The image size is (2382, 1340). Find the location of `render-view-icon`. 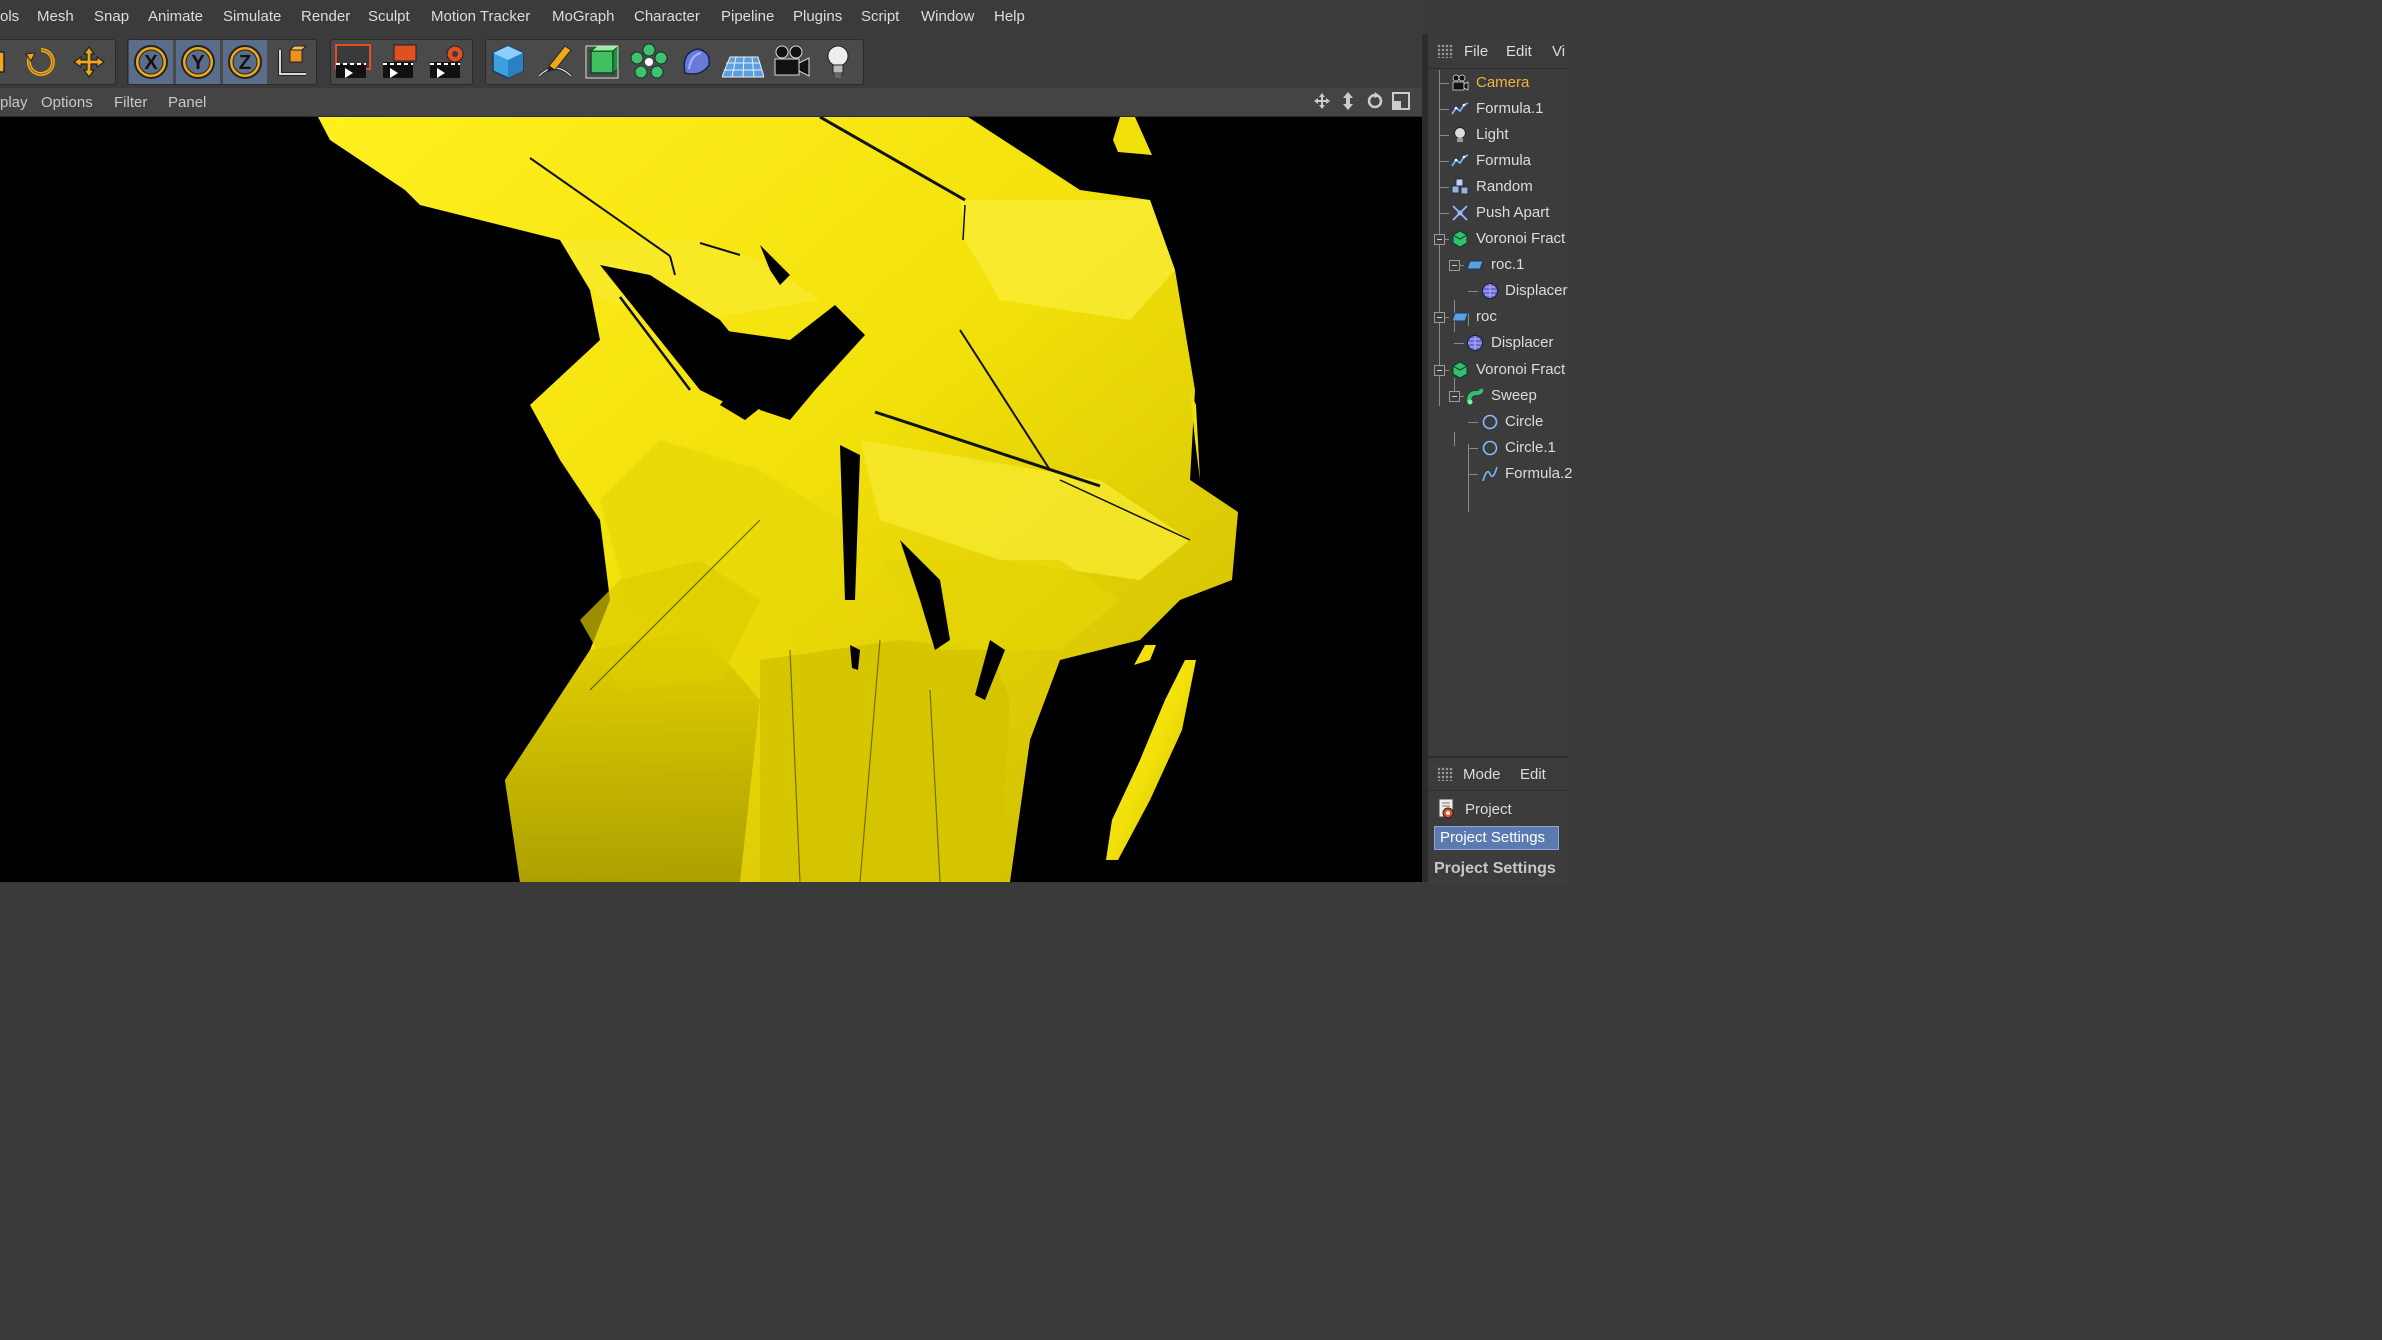

render-view-icon is located at coordinates (353, 62).